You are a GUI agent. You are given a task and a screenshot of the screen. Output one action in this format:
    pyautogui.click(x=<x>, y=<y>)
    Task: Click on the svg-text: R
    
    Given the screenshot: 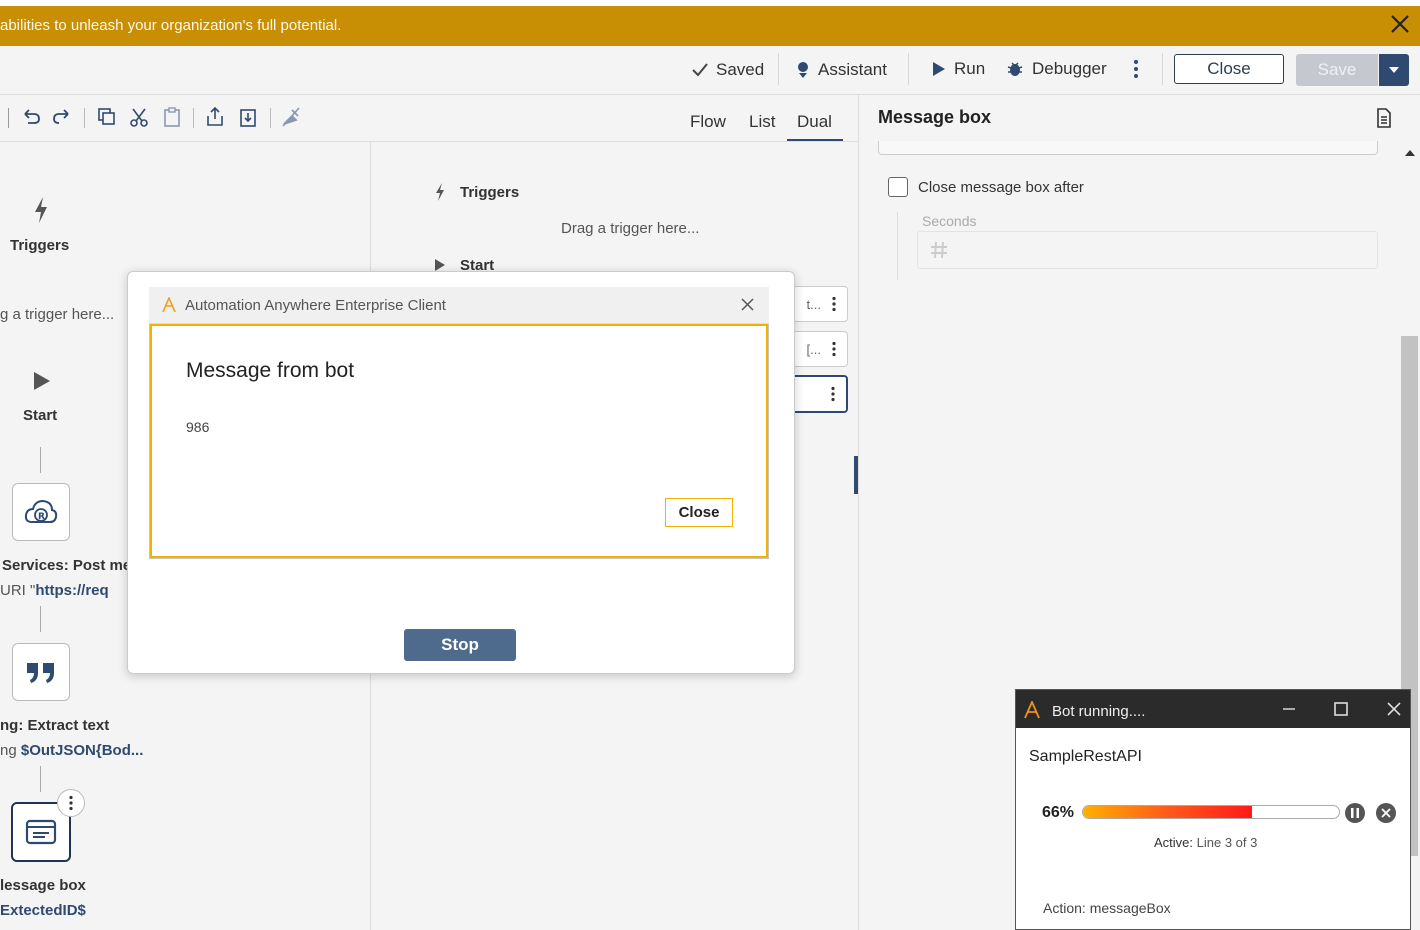 What is the action you would take?
    pyautogui.click(x=41, y=517)
    